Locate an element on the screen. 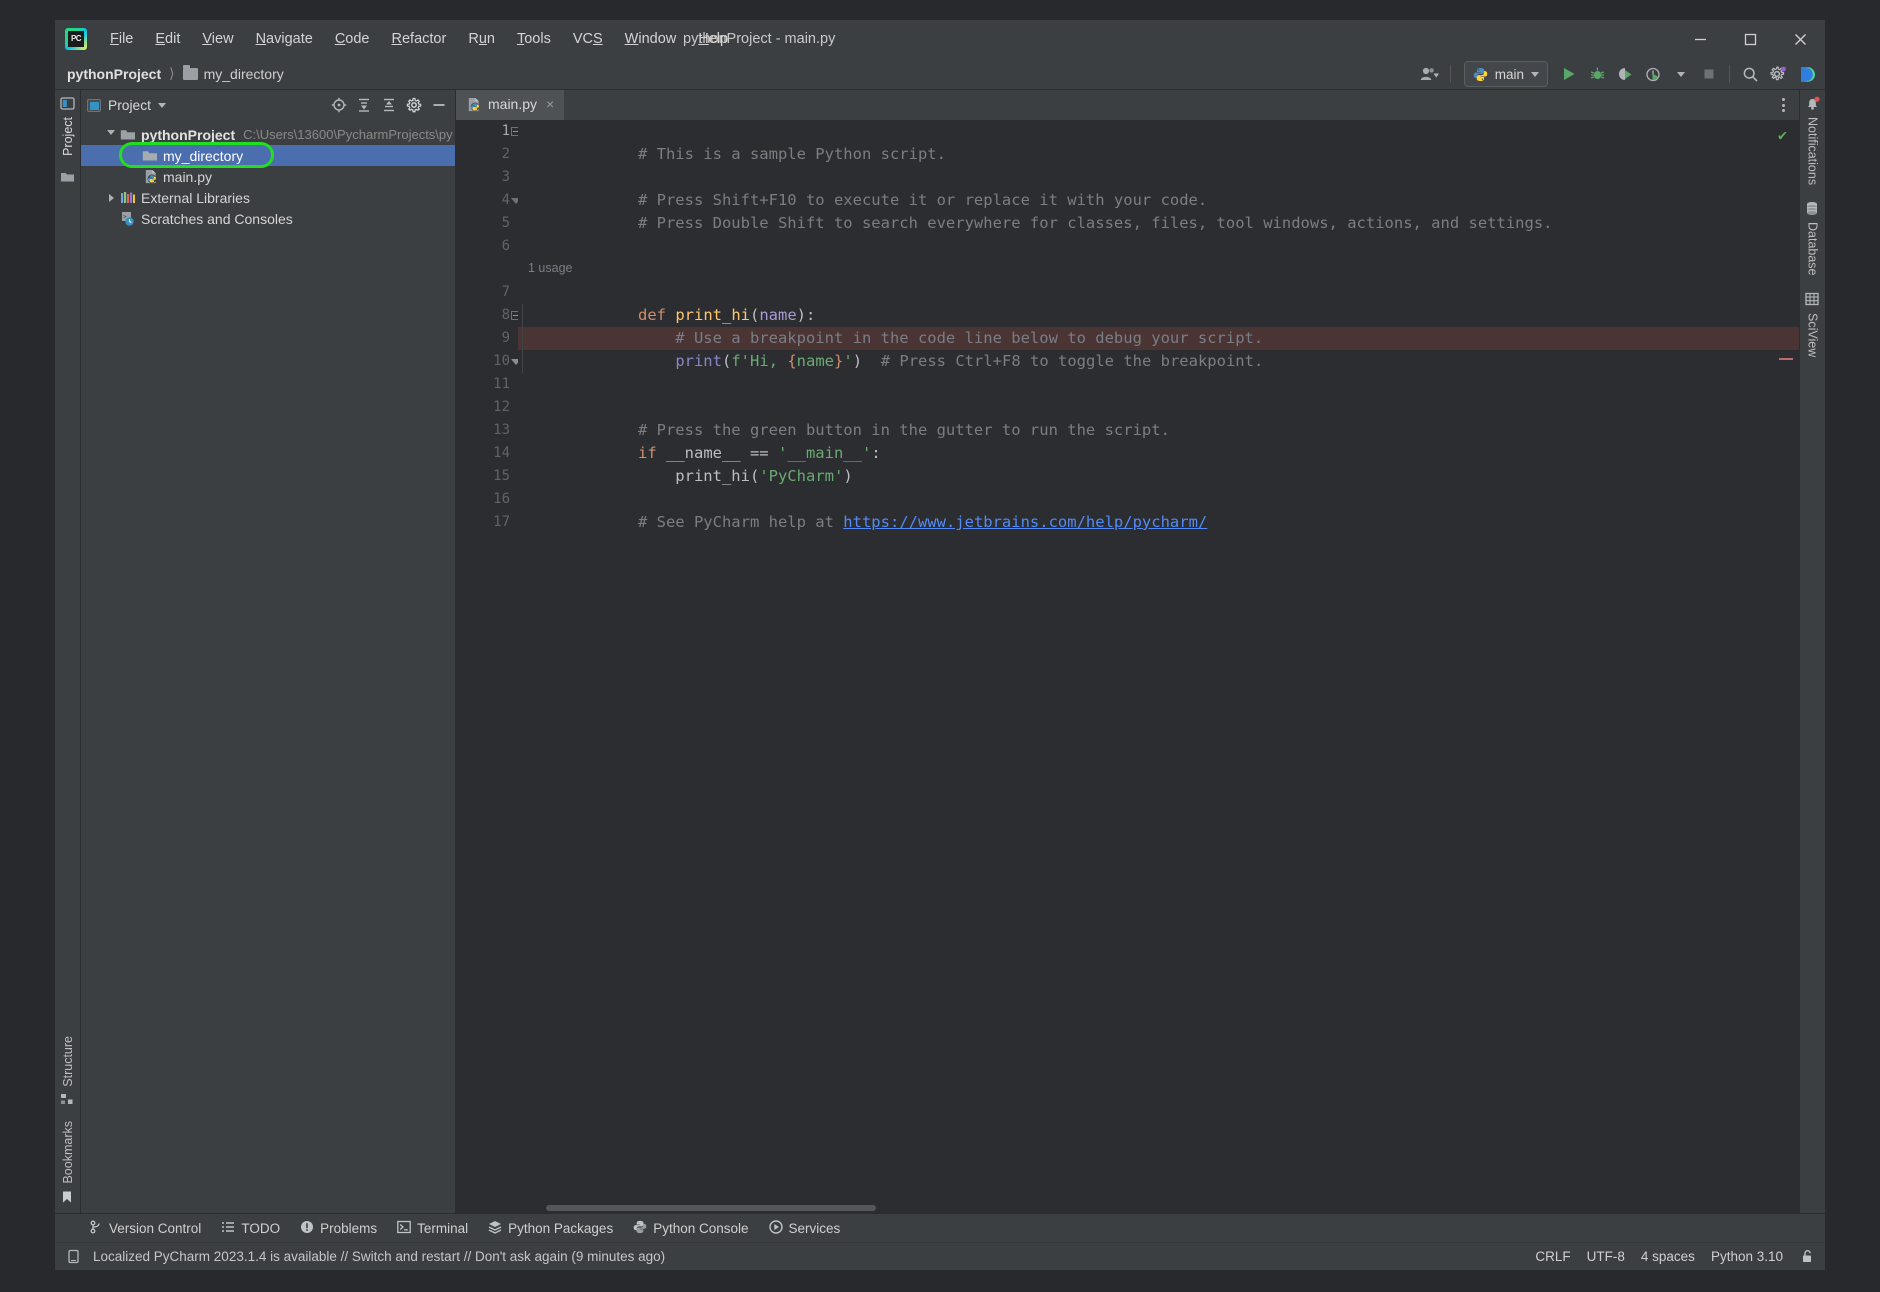 The image size is (1880, 1292). bottom-tool-label: Terminal is located at coordinates (443, 1228).